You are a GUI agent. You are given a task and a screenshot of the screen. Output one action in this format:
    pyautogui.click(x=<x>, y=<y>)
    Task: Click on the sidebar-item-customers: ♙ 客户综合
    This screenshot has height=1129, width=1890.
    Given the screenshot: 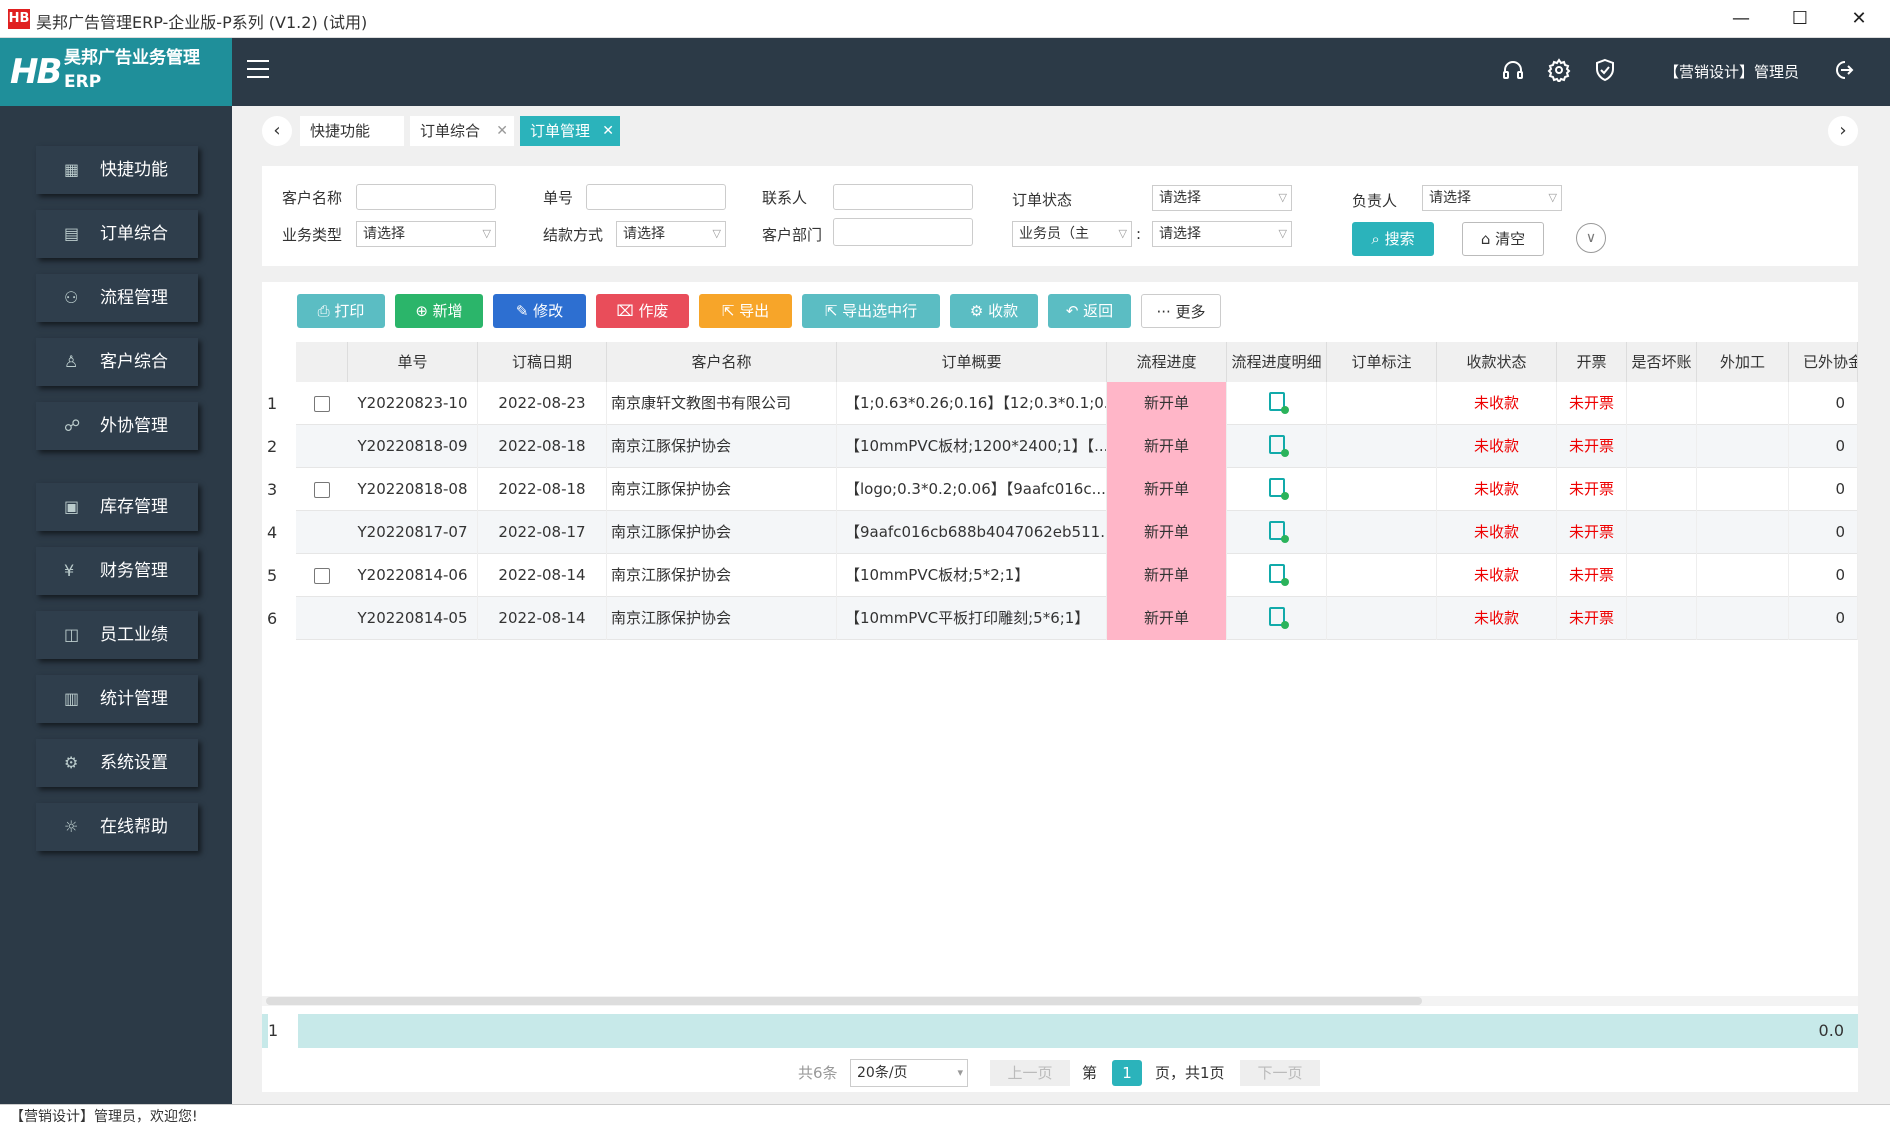 What is the action you would take?
    pyautogui.click(x=117, y=362)
    